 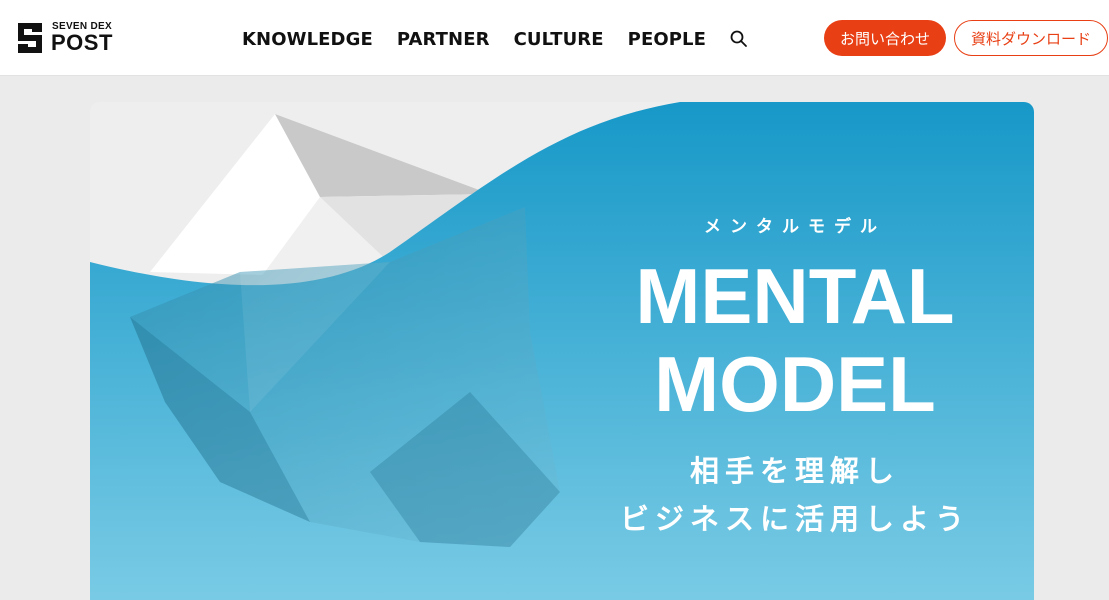 I want to click on nav-people: PEOPLE, so click(x=667, y=39).